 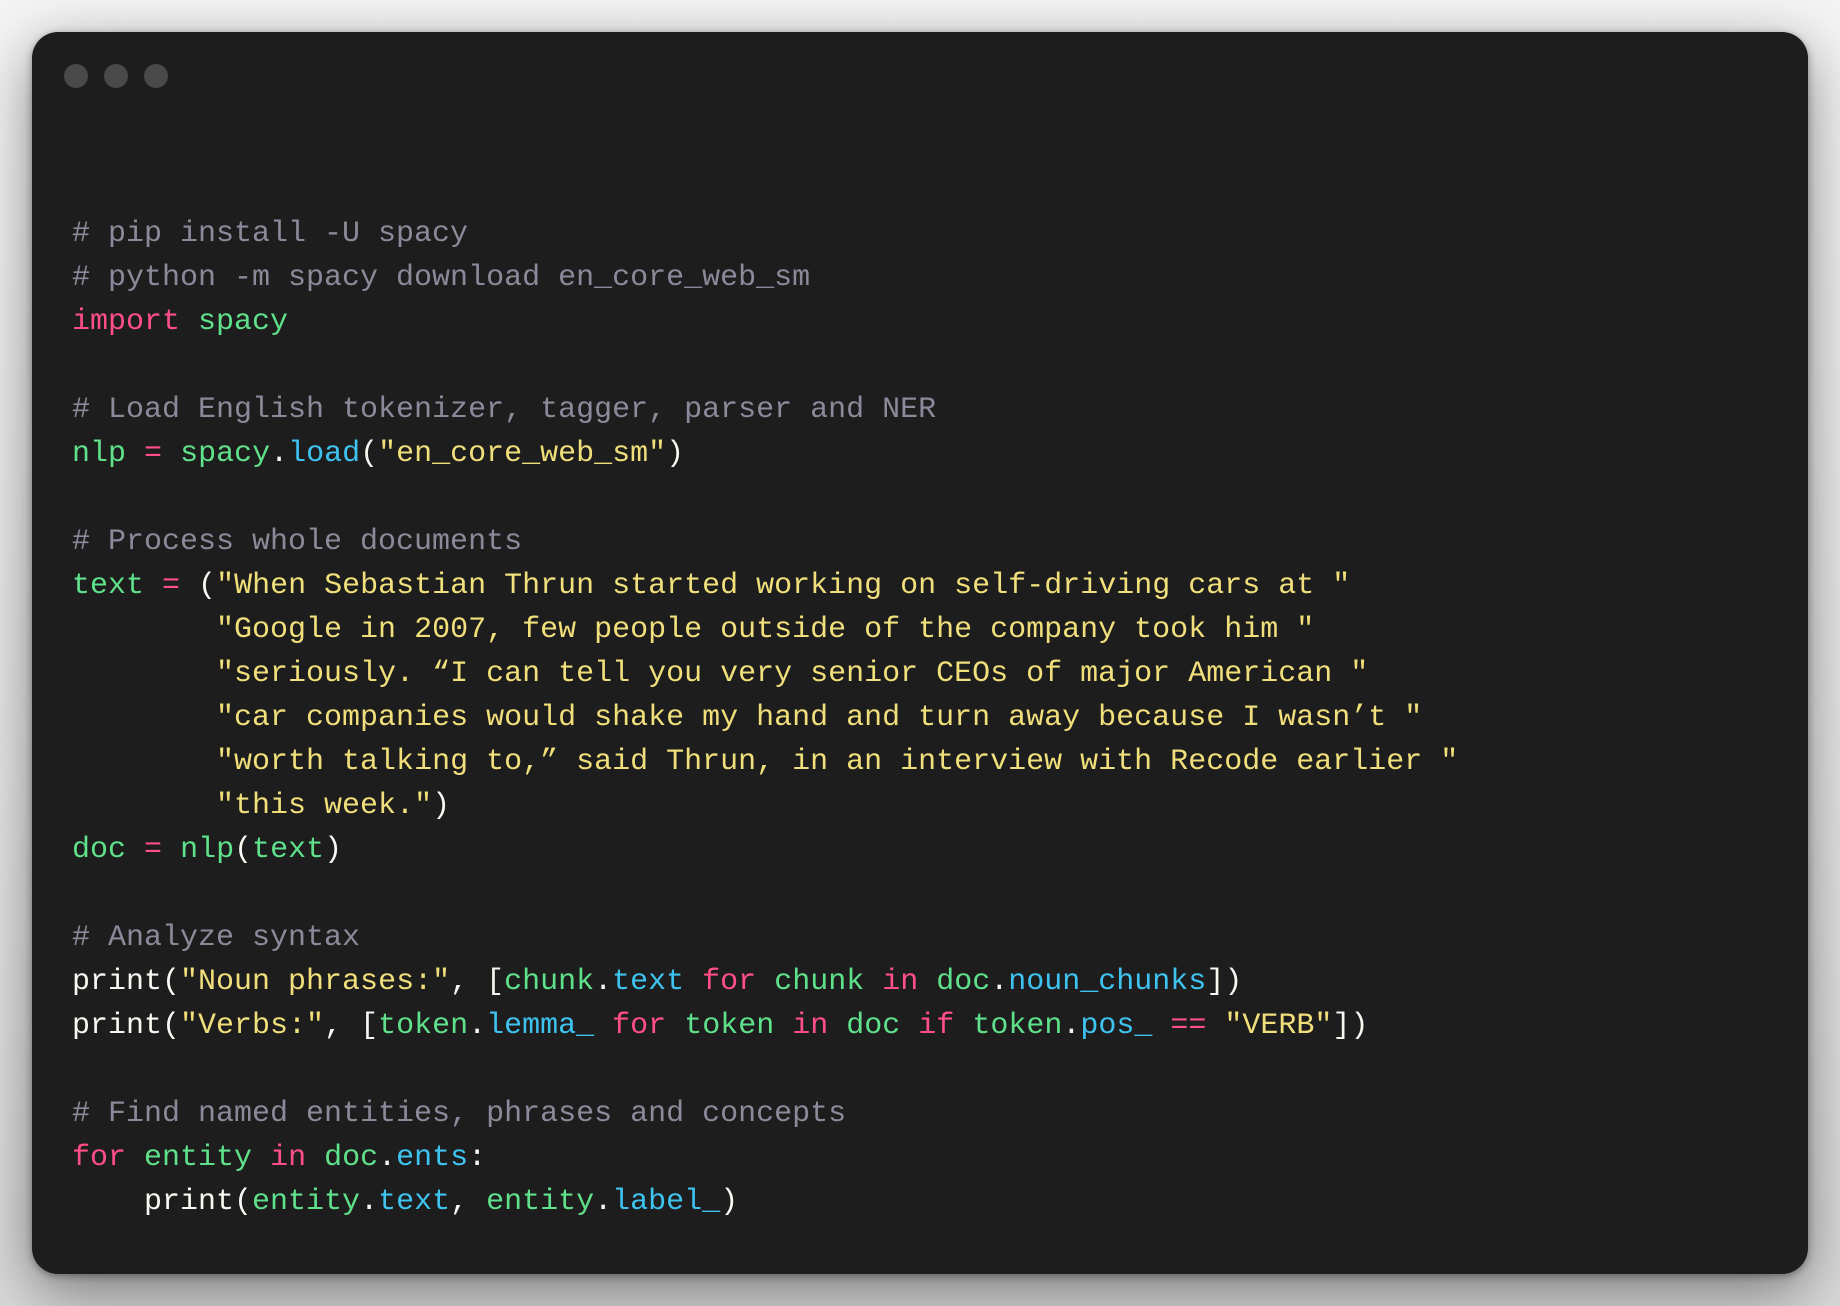 I want to click on code-token-comment: # pip install -U spacy, so click(x=270, y=234).